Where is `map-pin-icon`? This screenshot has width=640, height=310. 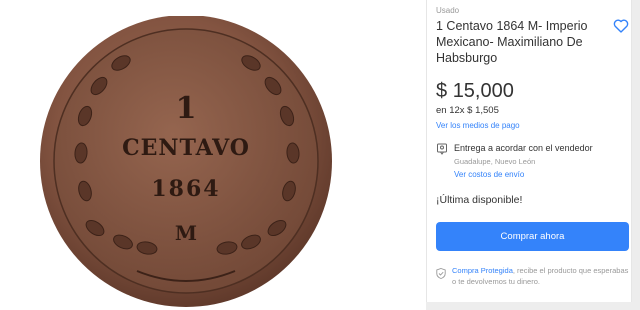
map-pin-icon is located at coordinates (442, 148).